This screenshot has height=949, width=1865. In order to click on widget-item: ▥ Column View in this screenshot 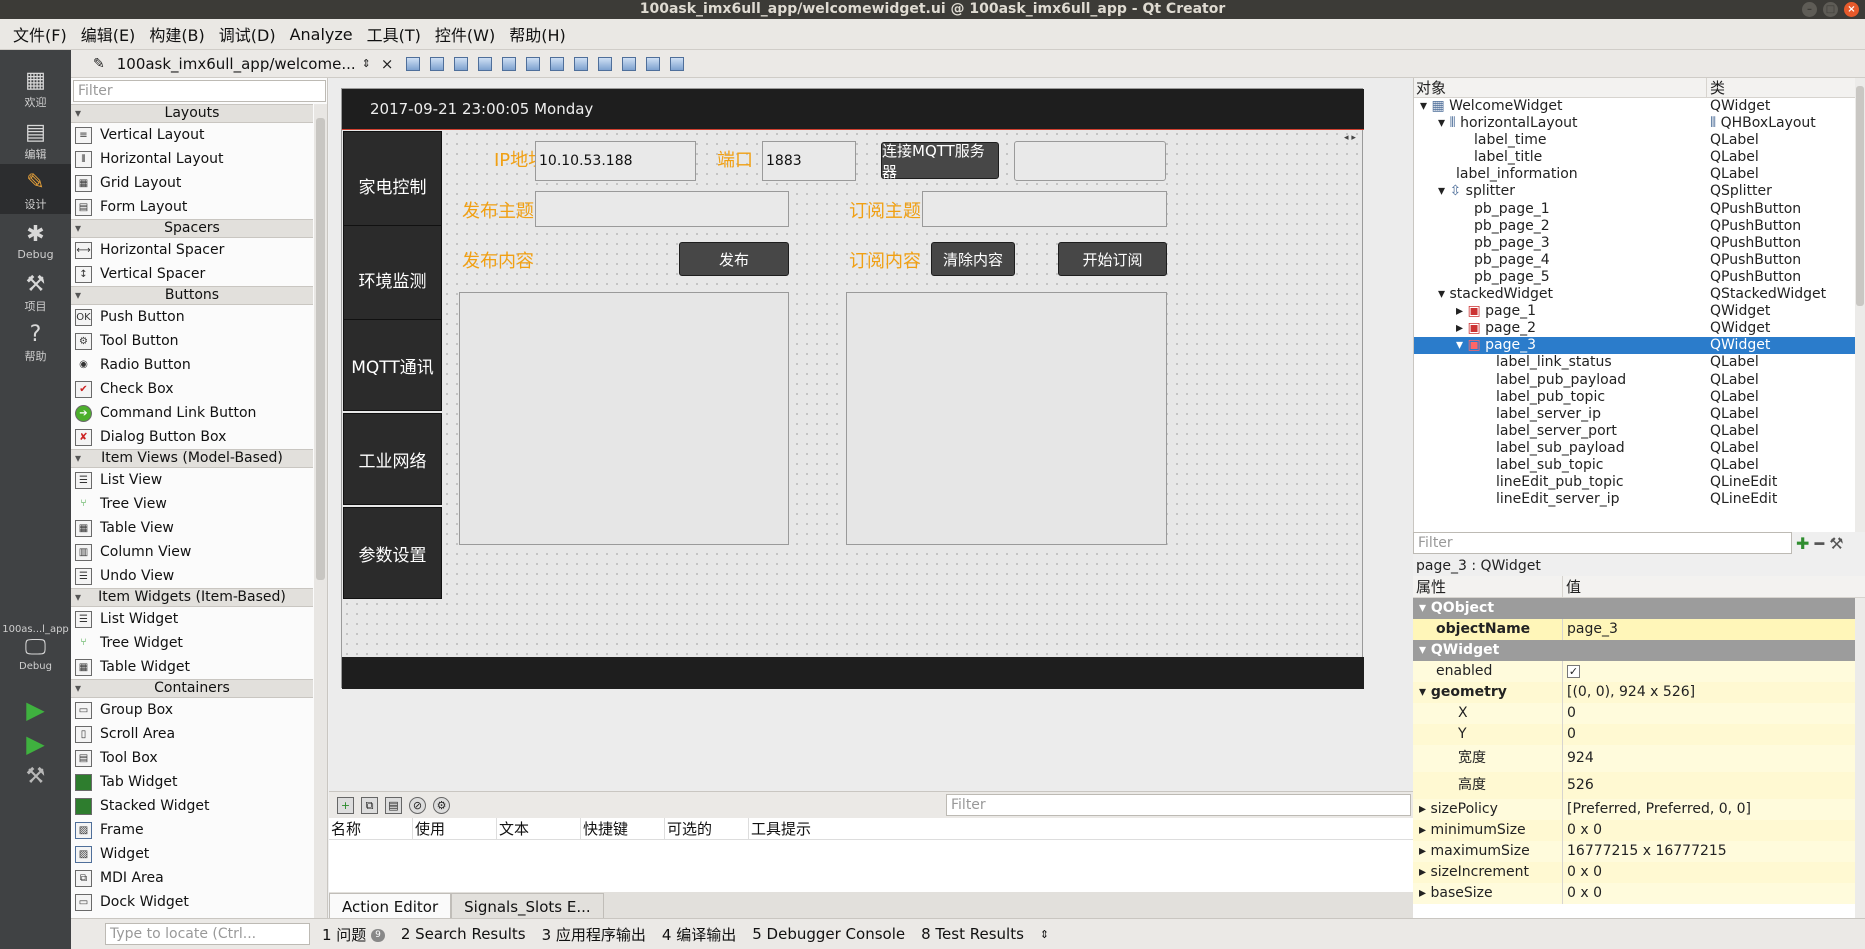, I will do `click(192, 552)`.